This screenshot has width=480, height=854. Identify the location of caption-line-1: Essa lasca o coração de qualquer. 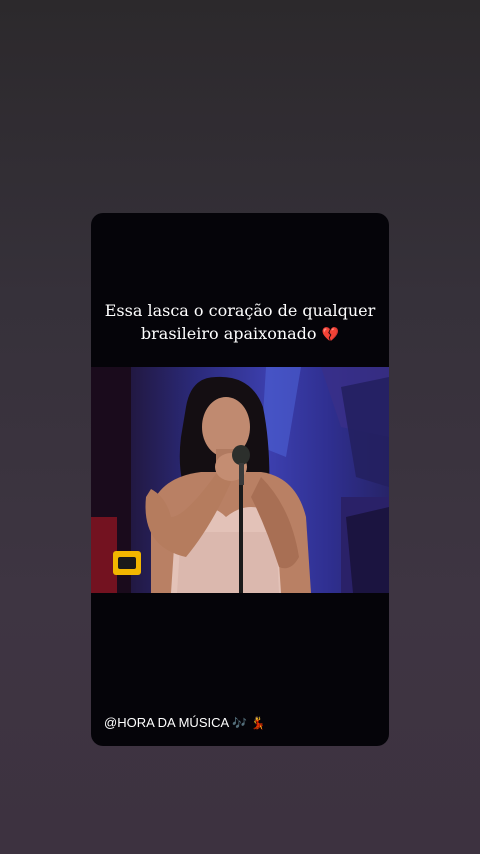
(240, 310).